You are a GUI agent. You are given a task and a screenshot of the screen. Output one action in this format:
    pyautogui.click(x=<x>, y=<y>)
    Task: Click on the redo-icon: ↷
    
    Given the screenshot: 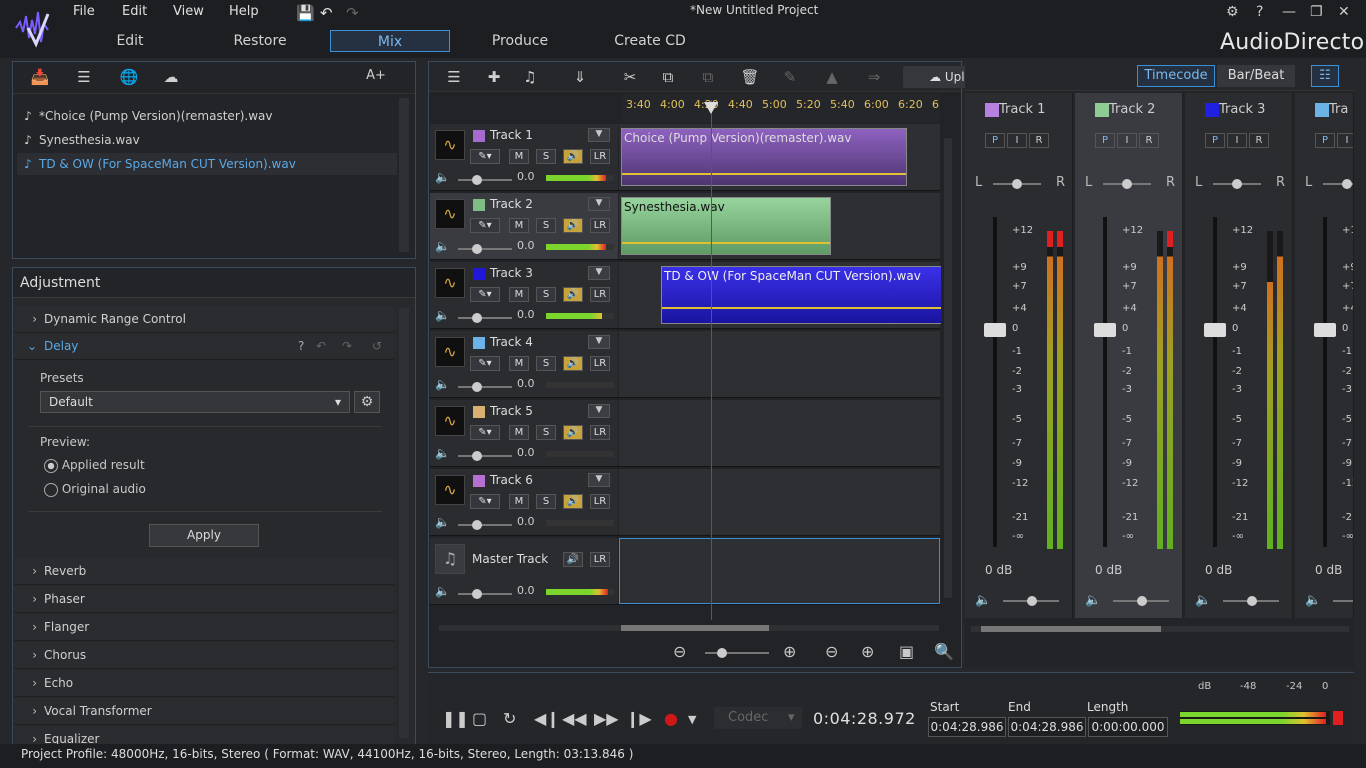 What is the action you would take?
    pyautogui.click(x=352, y=13)
    